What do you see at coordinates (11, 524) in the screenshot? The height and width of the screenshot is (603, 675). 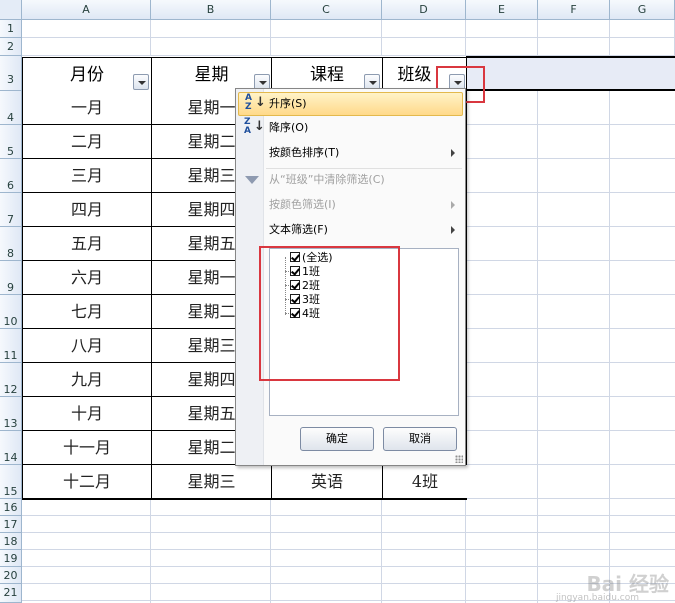 I see `row-header-17: 17` at bounding box center [11, 524].